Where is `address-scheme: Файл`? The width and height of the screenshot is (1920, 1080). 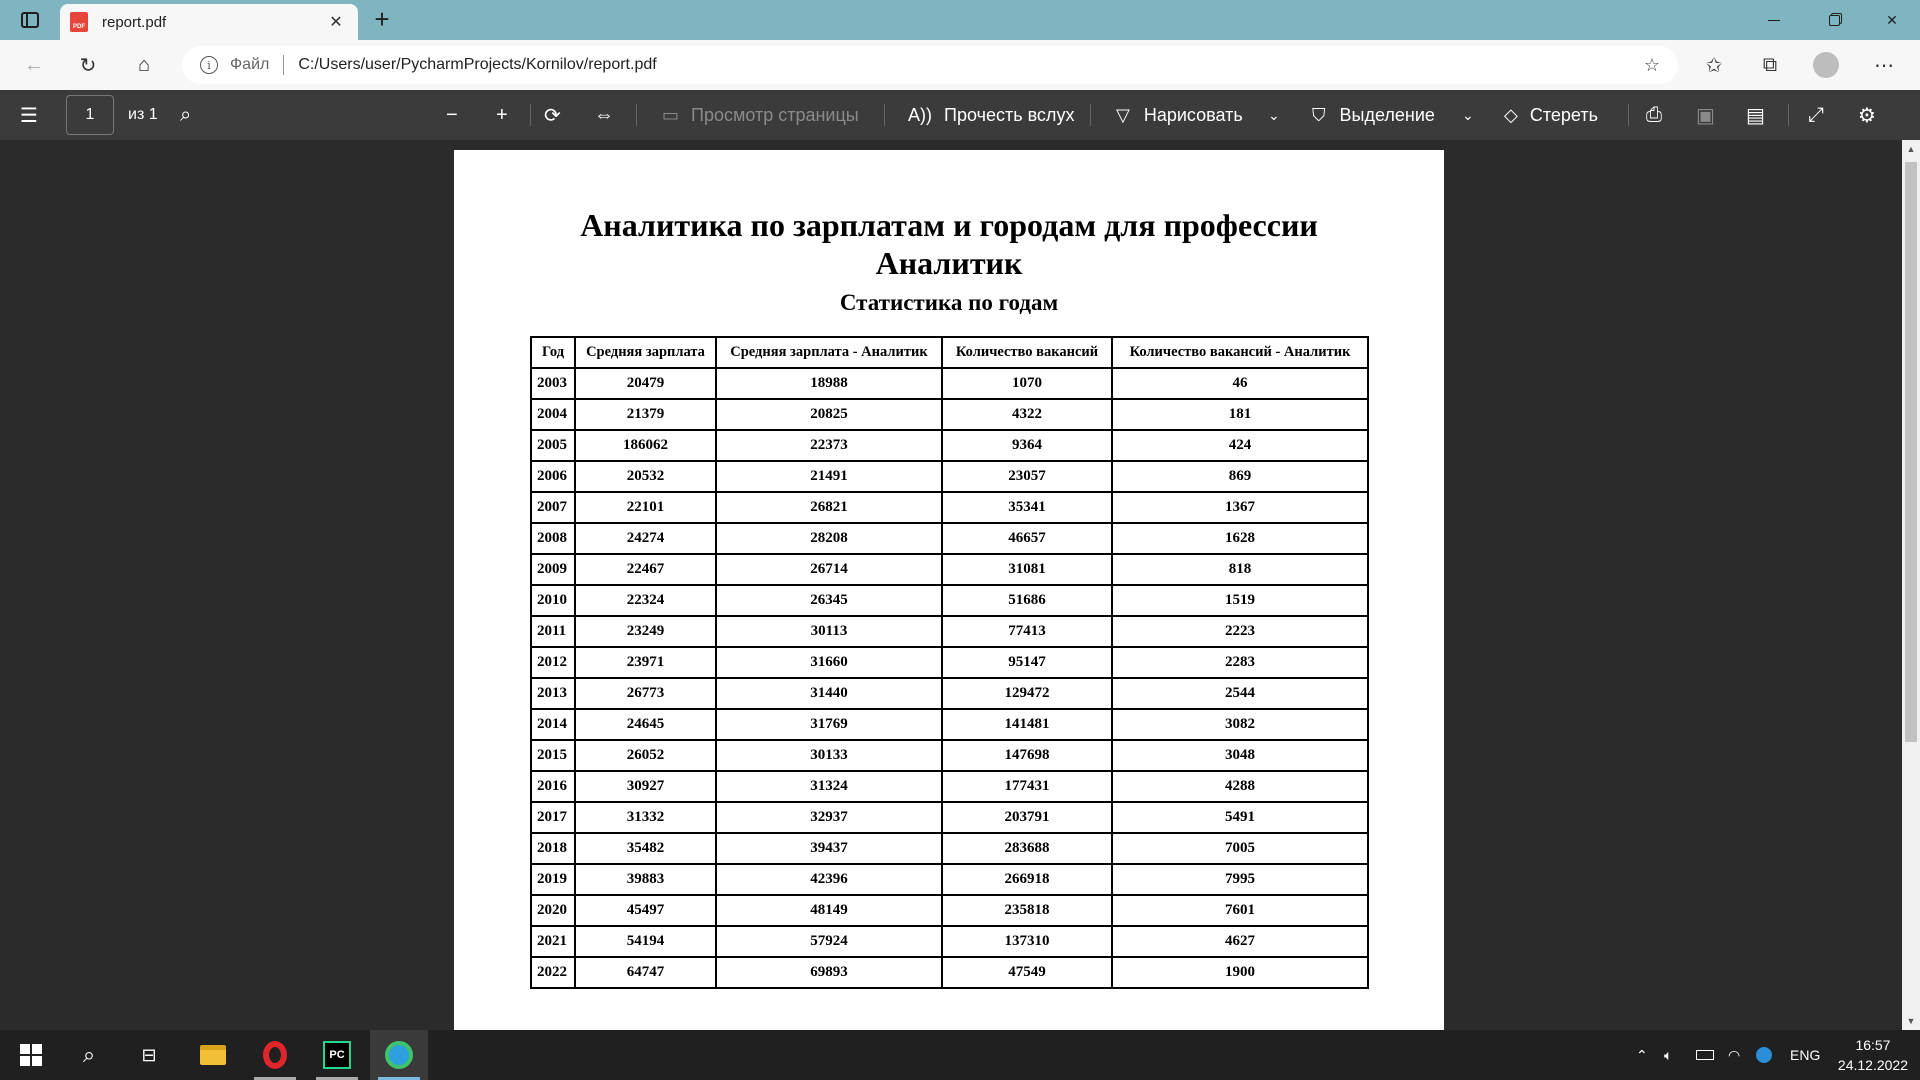 address-scheme: Файл is located at coordinates (250, 64).